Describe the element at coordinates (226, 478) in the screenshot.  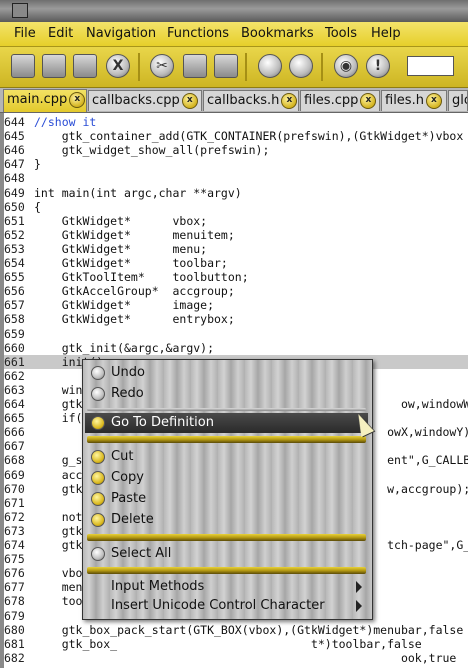
I see `menu-item-copy: Copy` at that location.